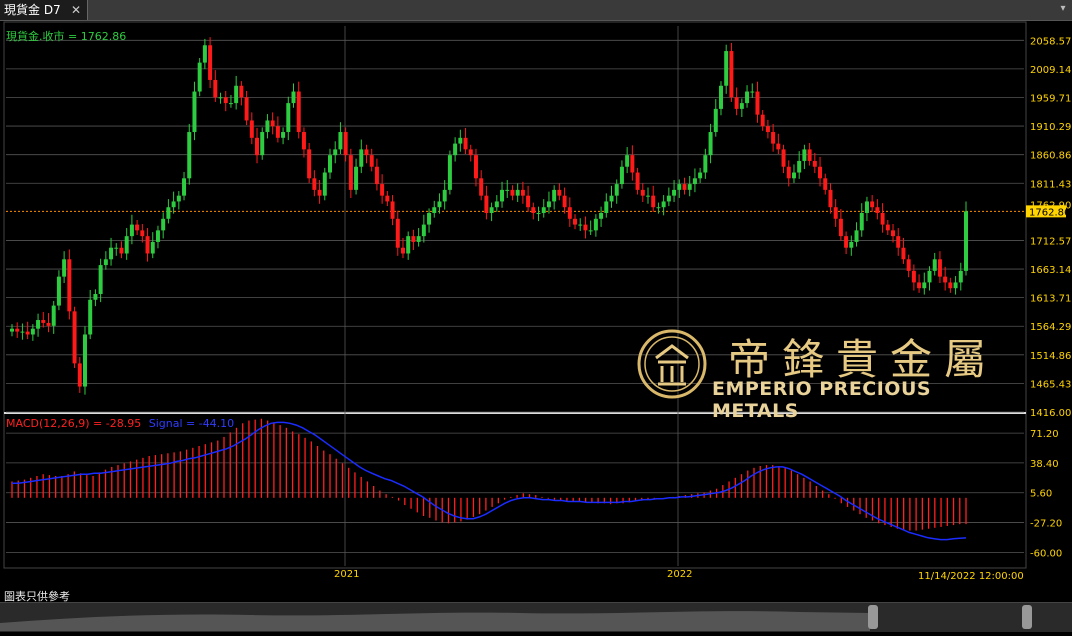 The height and width of the screenshot is (636, 1072). I want to click on price-tick-label: 1465.43, so click(1050, 384).